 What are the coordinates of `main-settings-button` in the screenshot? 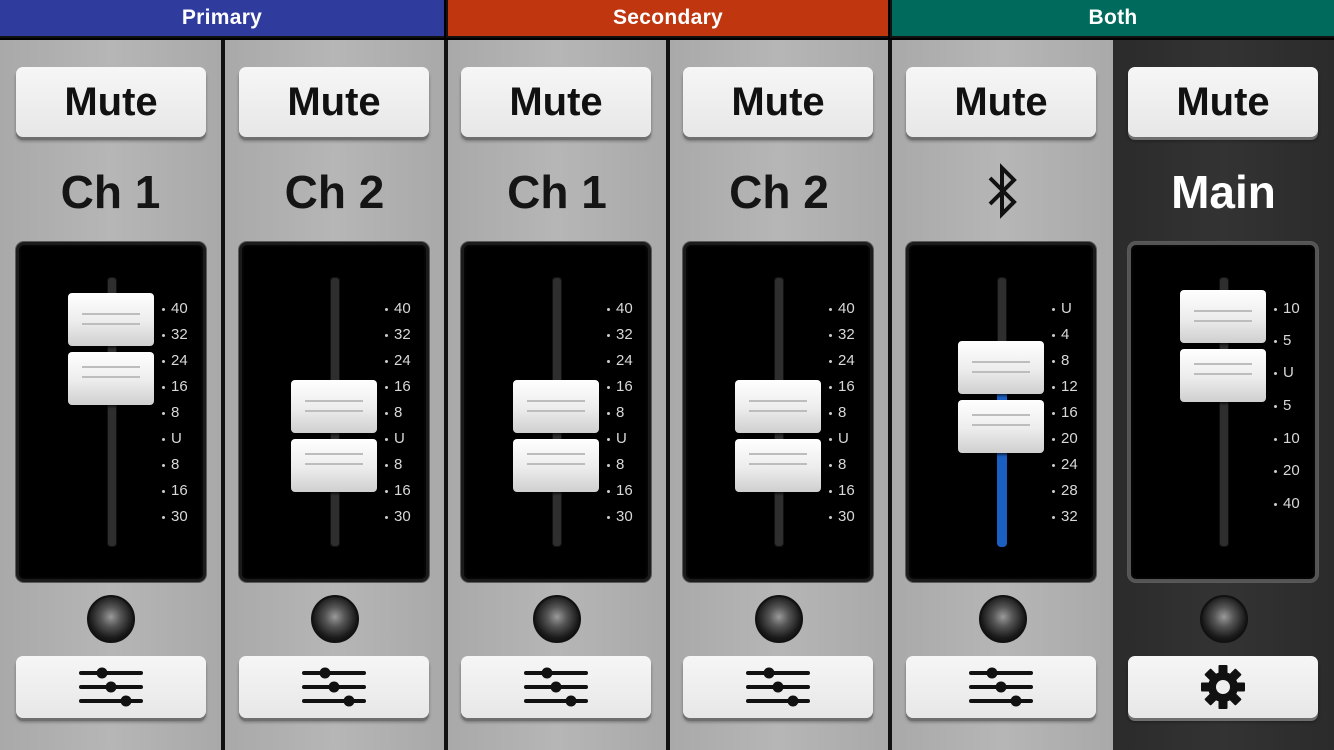 It's located at (1223, 687).